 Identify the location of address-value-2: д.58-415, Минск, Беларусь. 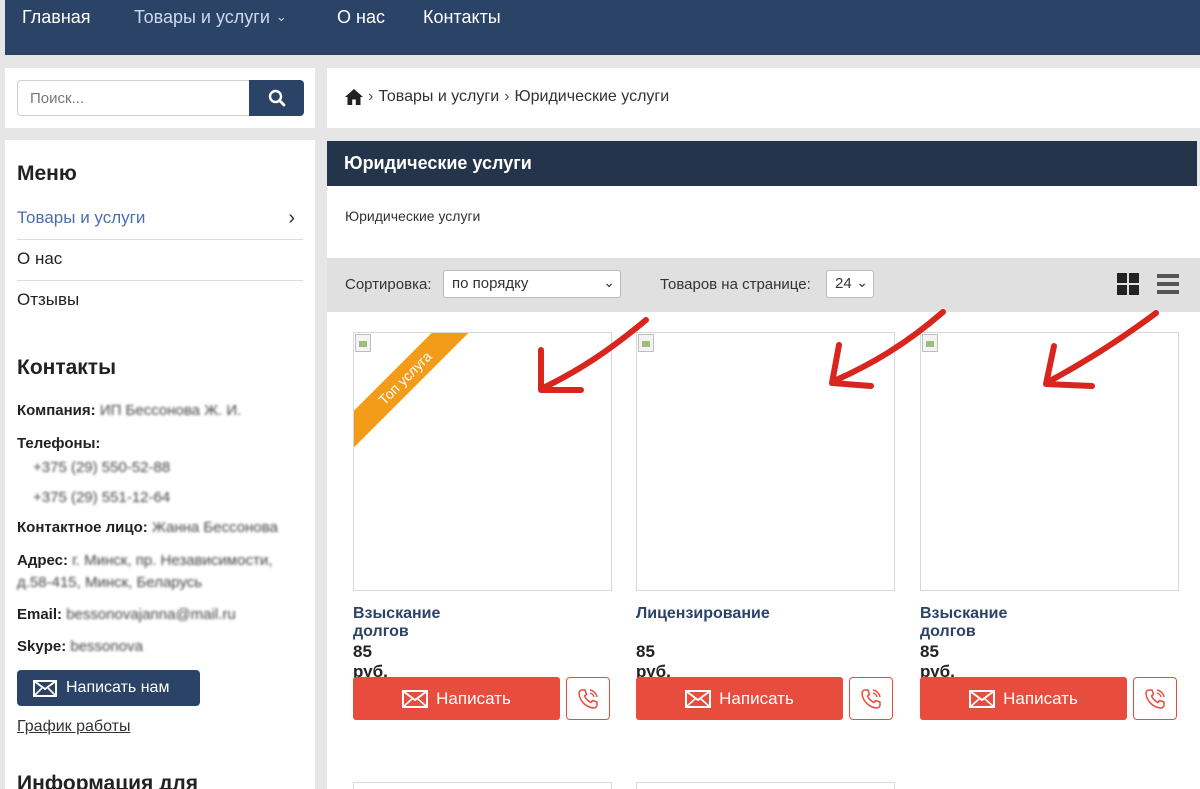
(110, 582).